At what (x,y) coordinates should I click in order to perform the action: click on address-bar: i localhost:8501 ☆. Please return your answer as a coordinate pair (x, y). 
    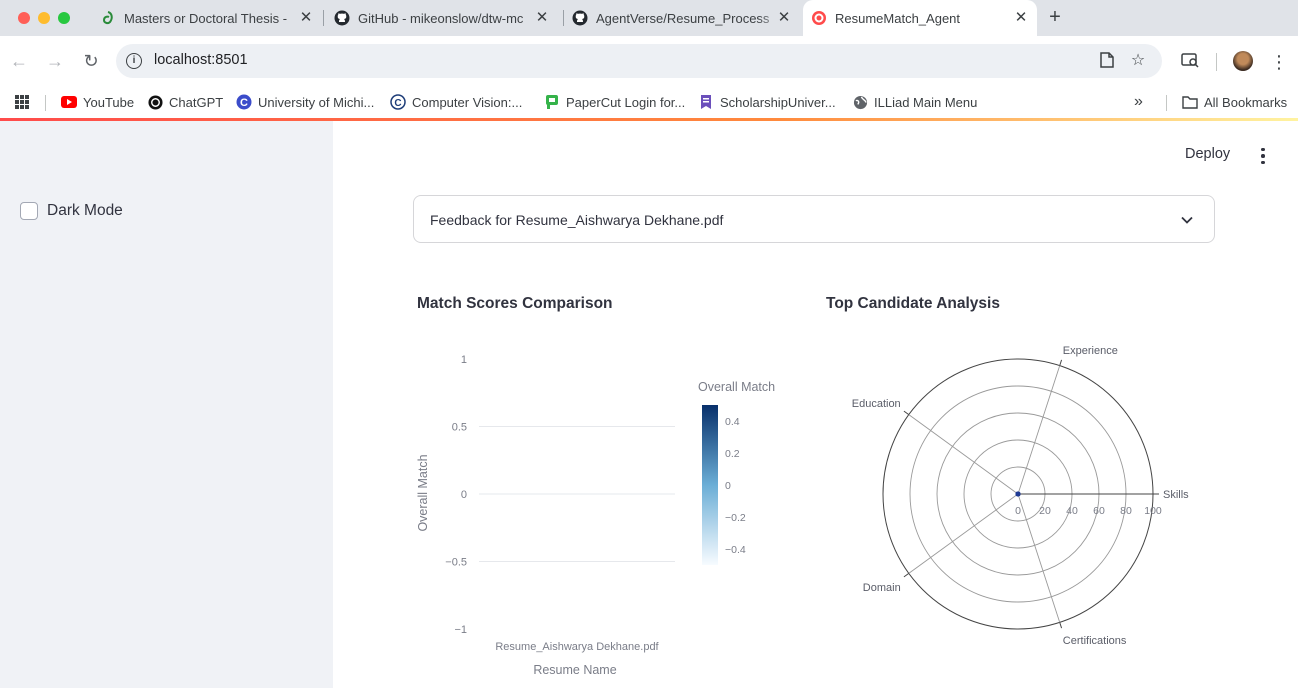
    Looking at the image, I should click on (639, 61).